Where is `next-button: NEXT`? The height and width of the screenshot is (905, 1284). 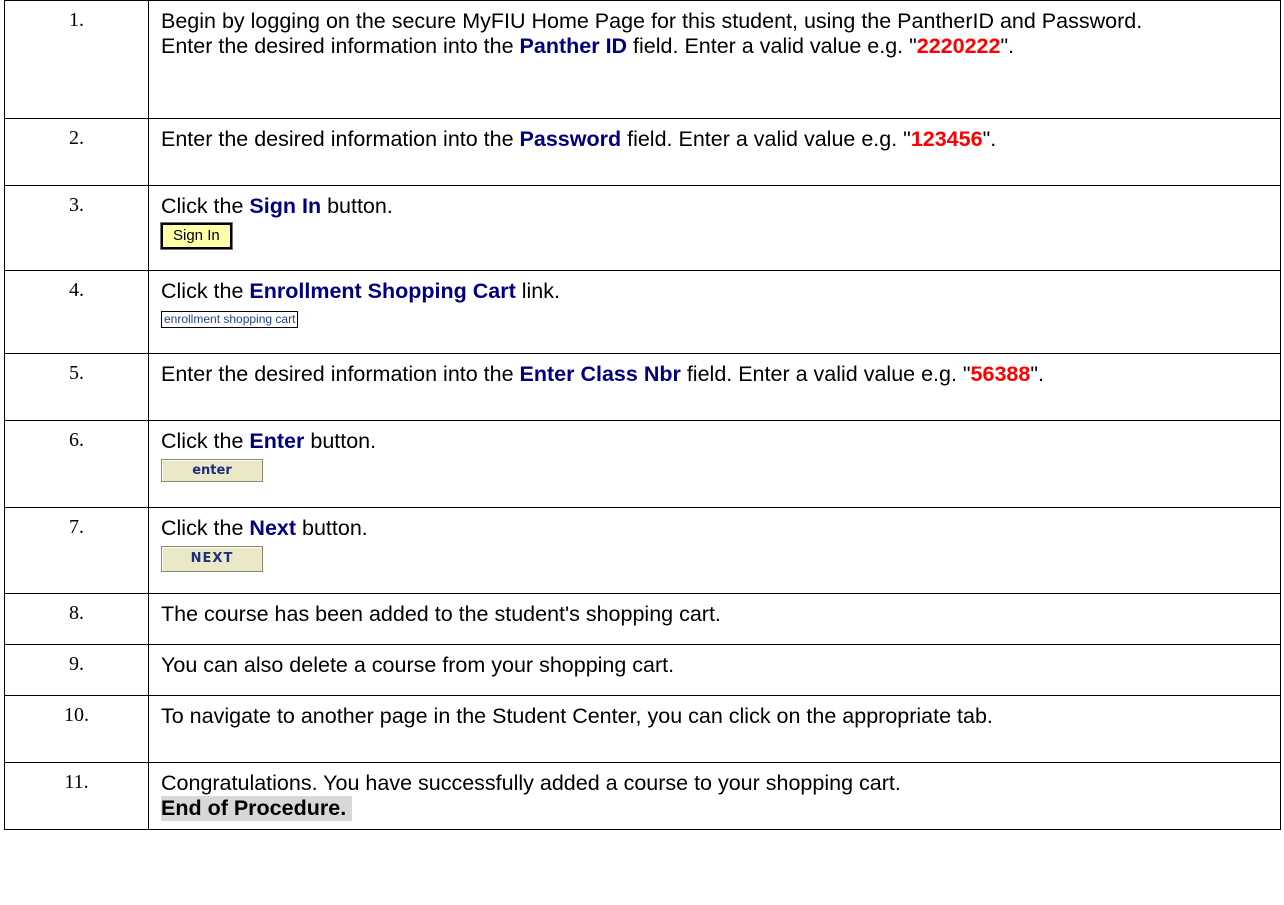 next-button: NEXT is located at coordinates (212, 559).